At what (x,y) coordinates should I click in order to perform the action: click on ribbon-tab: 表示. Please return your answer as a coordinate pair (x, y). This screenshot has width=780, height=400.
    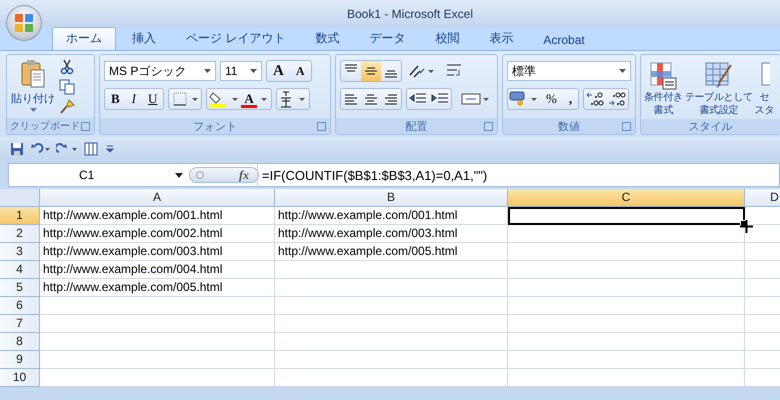
    Looking at the image, I should click on (501, 38).